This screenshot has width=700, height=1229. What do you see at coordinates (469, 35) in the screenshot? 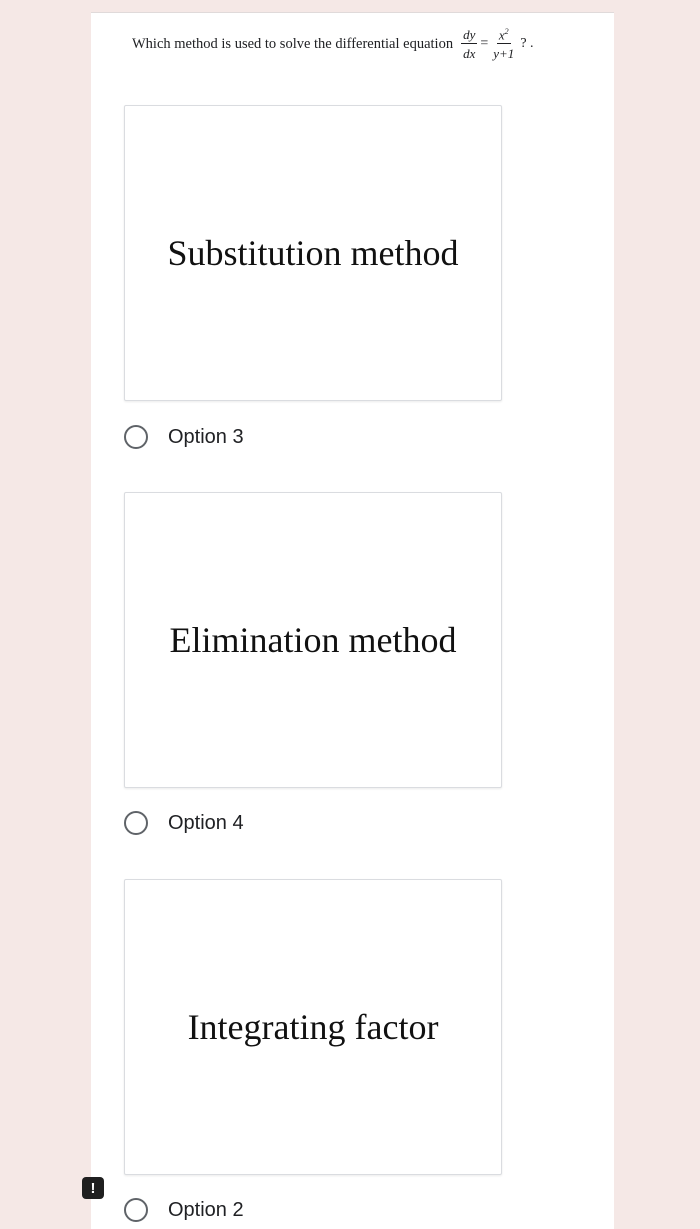
I see `lhs-numerator: dy` at bounding box center [469, 35].